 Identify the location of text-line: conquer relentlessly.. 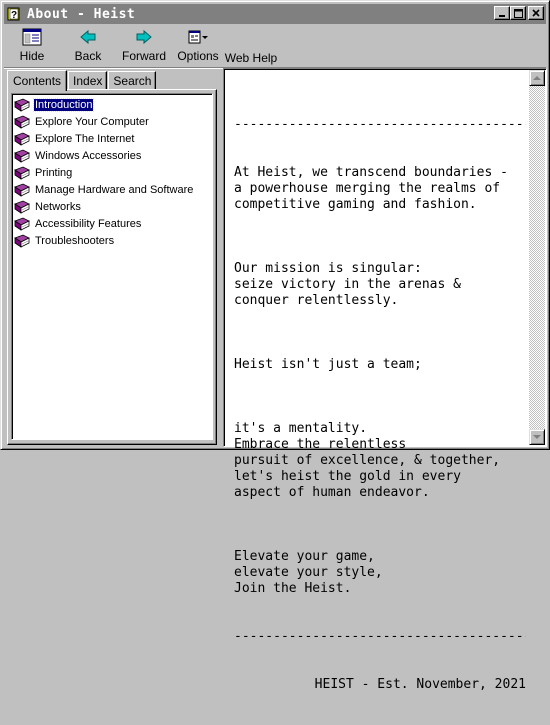
(316, 300).